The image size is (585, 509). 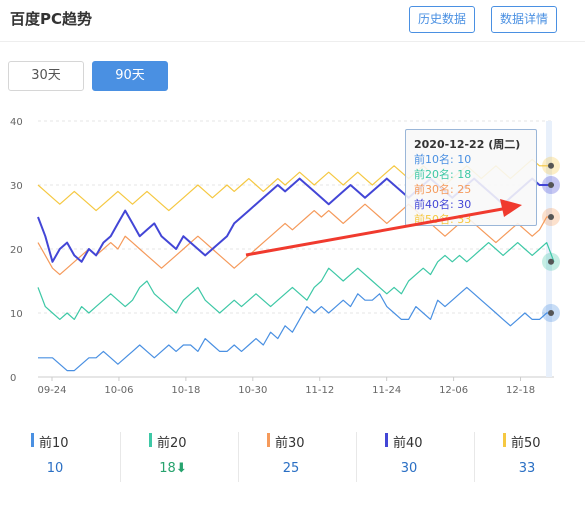 What do you see at coordinates (16, 314) in the screenshot?
I see `y-tick-label: 10` at bounding box center [16, 314].